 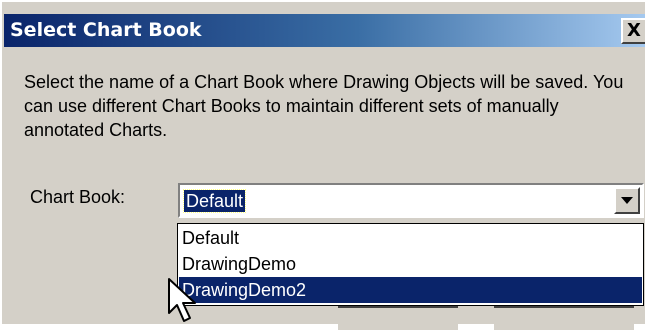 What do you see at coordinates (324, 30) in the screenshot?
I see `title-bar: Select Chart Book X` at bounding box center [324, 30].